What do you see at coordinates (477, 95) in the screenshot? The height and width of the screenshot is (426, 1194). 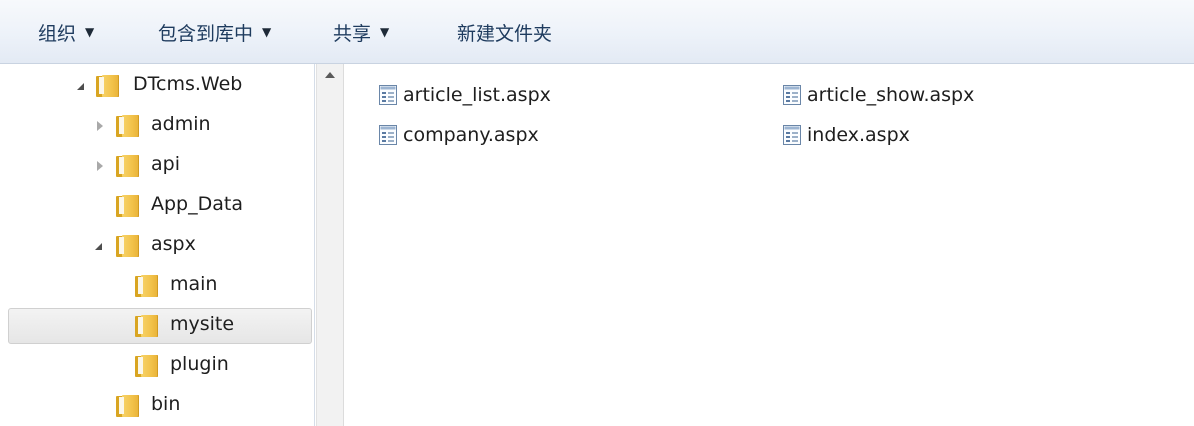 I see `file-name: article_list.aspx` at bounding box center [477, 95].